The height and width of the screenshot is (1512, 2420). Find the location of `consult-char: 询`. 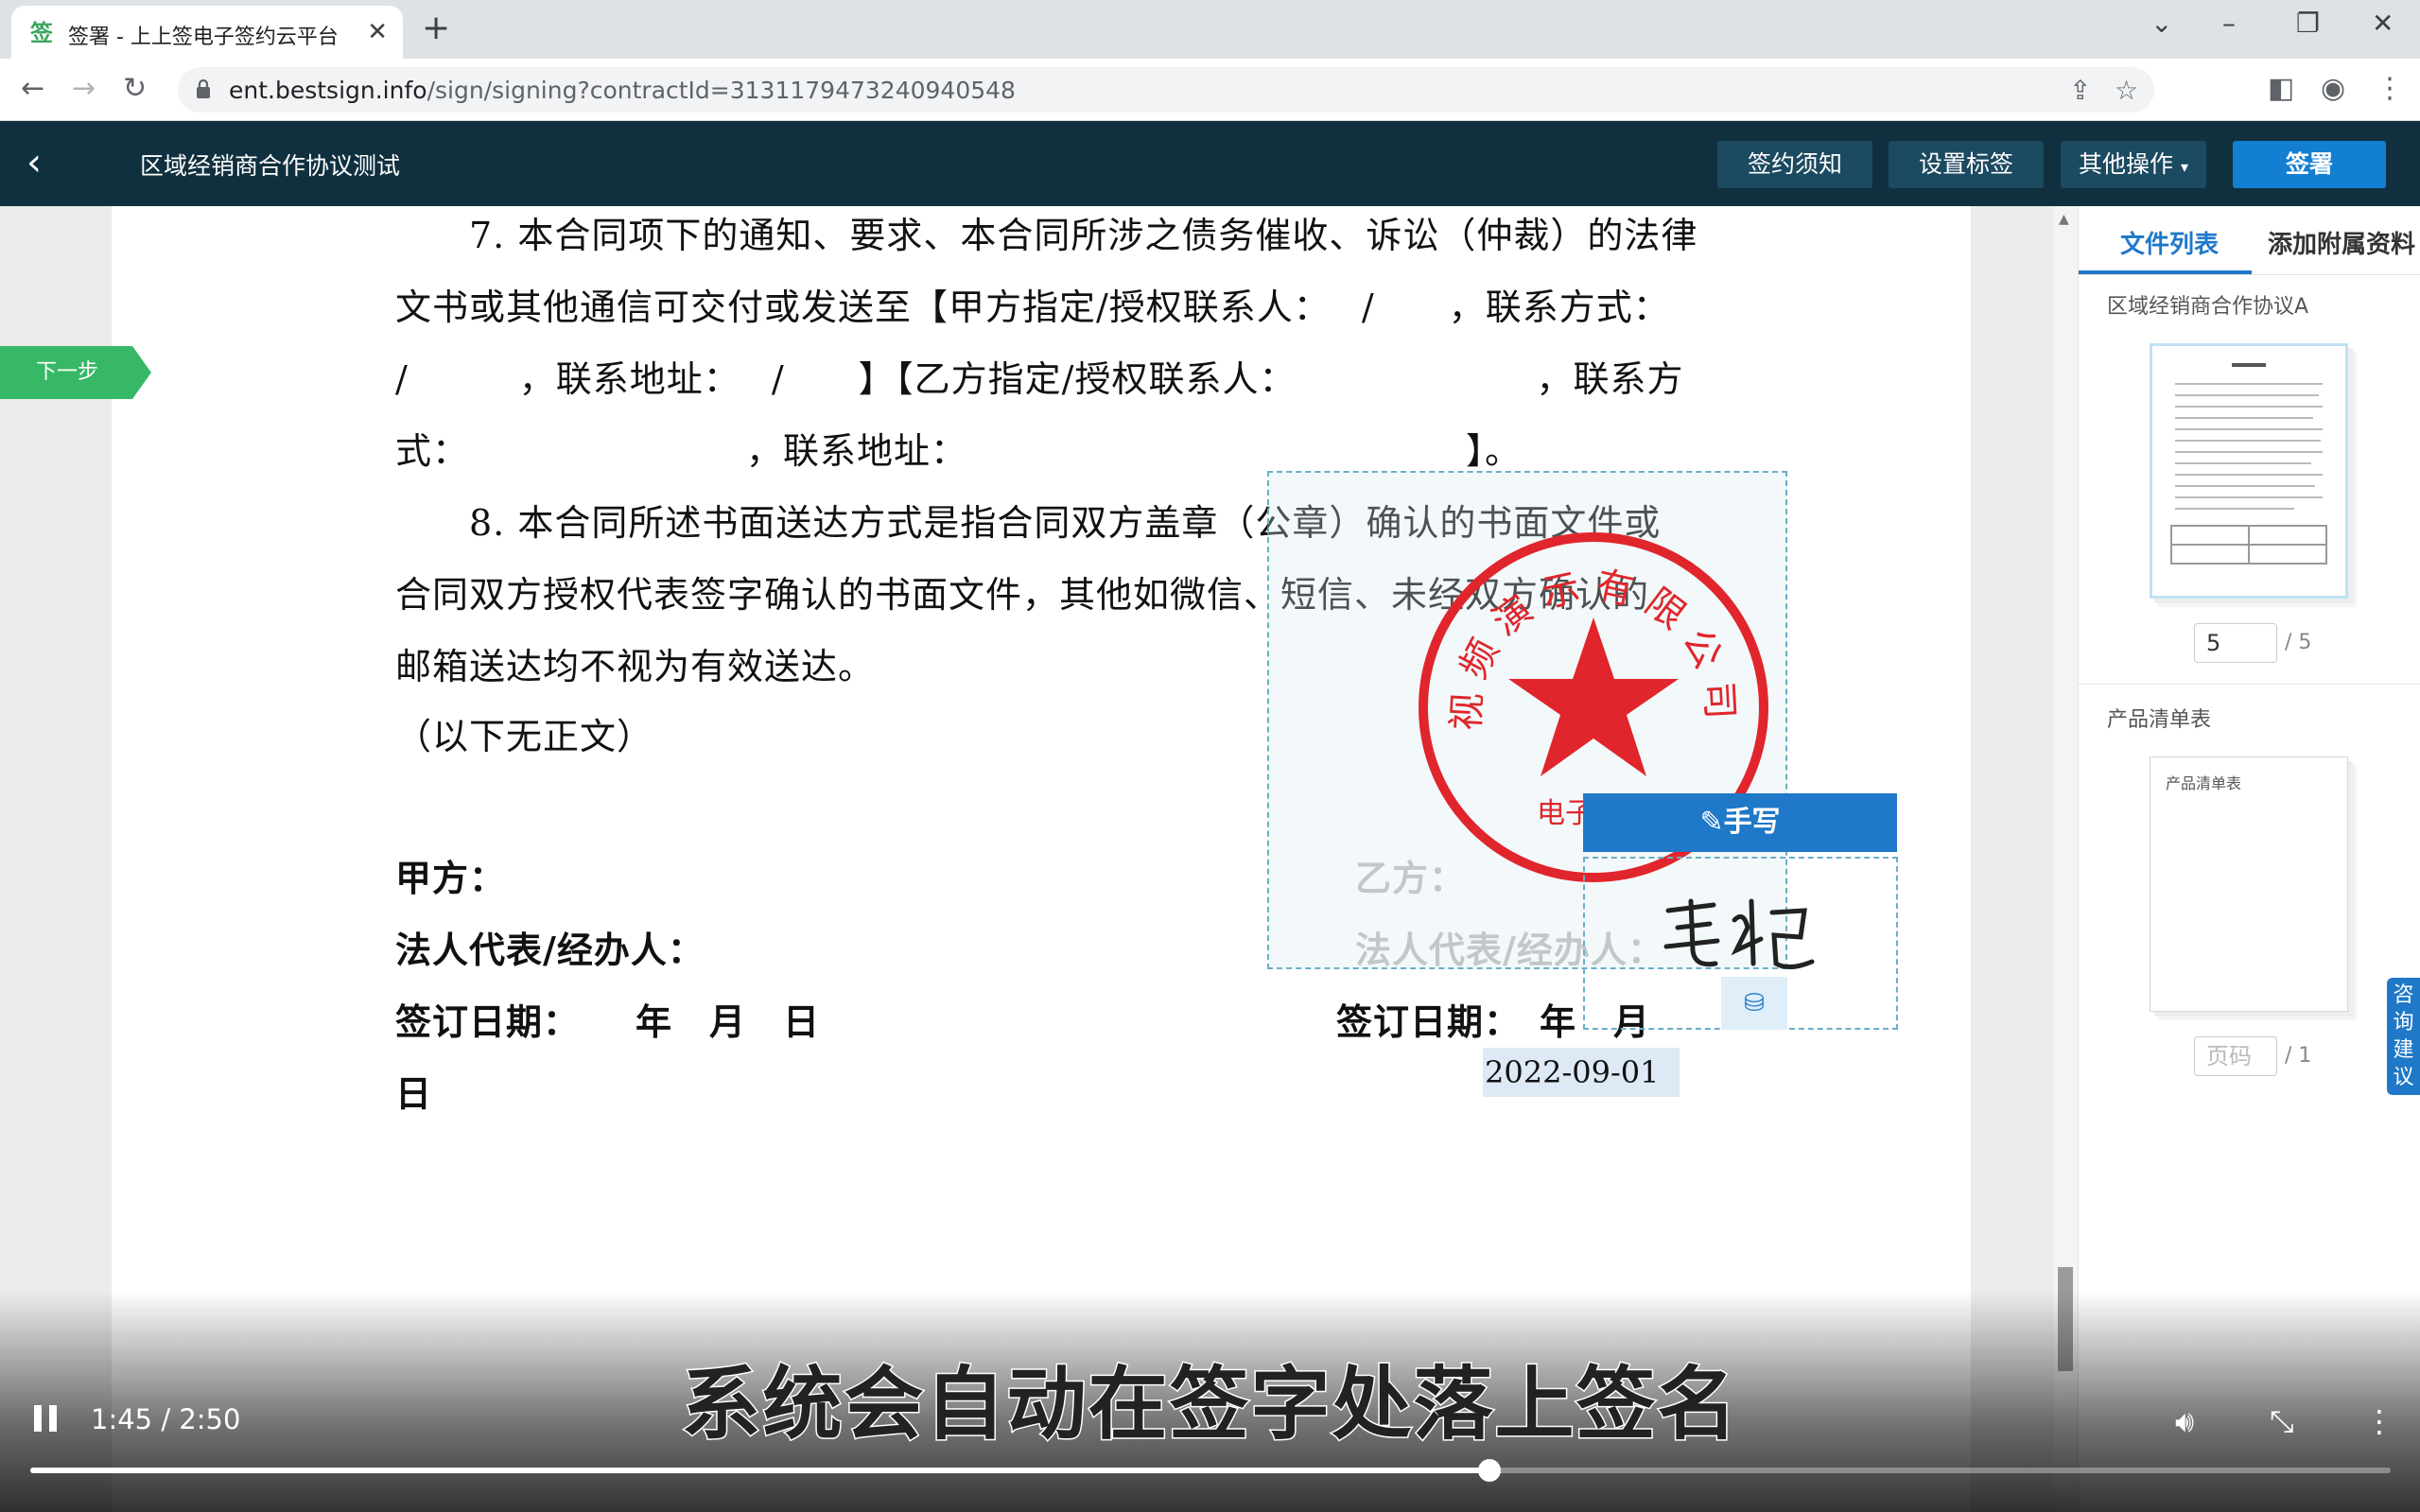

consult-char: 询 is located at coordinates (2403, 1022).